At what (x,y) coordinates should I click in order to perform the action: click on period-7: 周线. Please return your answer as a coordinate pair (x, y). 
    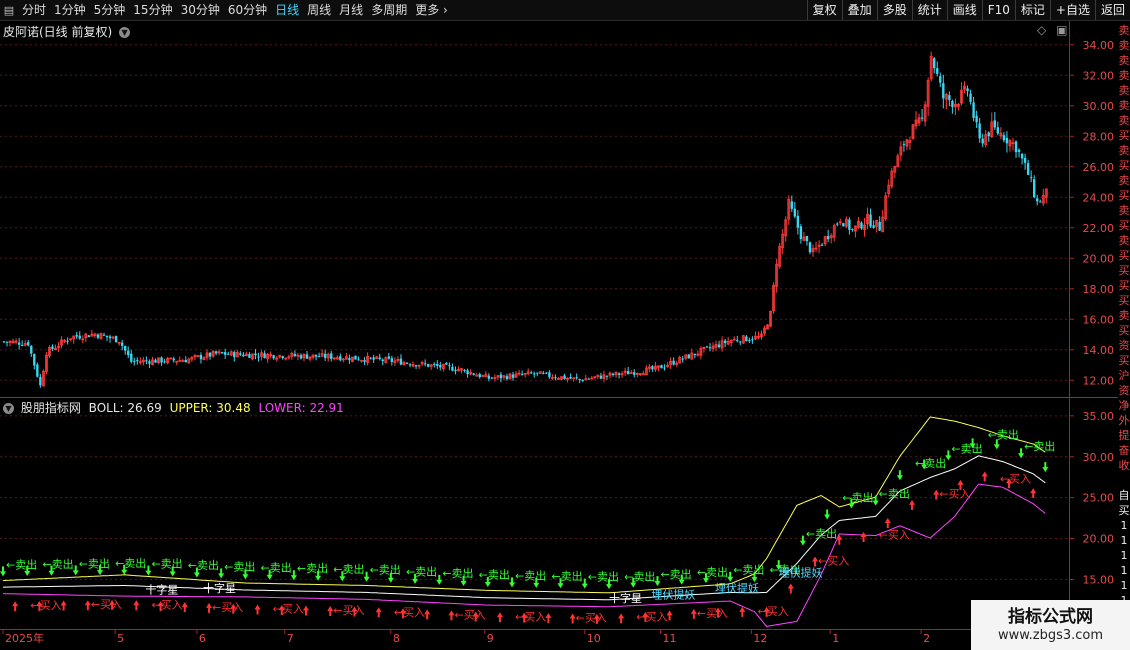
    Looking at the image, I should click on (319, 10).